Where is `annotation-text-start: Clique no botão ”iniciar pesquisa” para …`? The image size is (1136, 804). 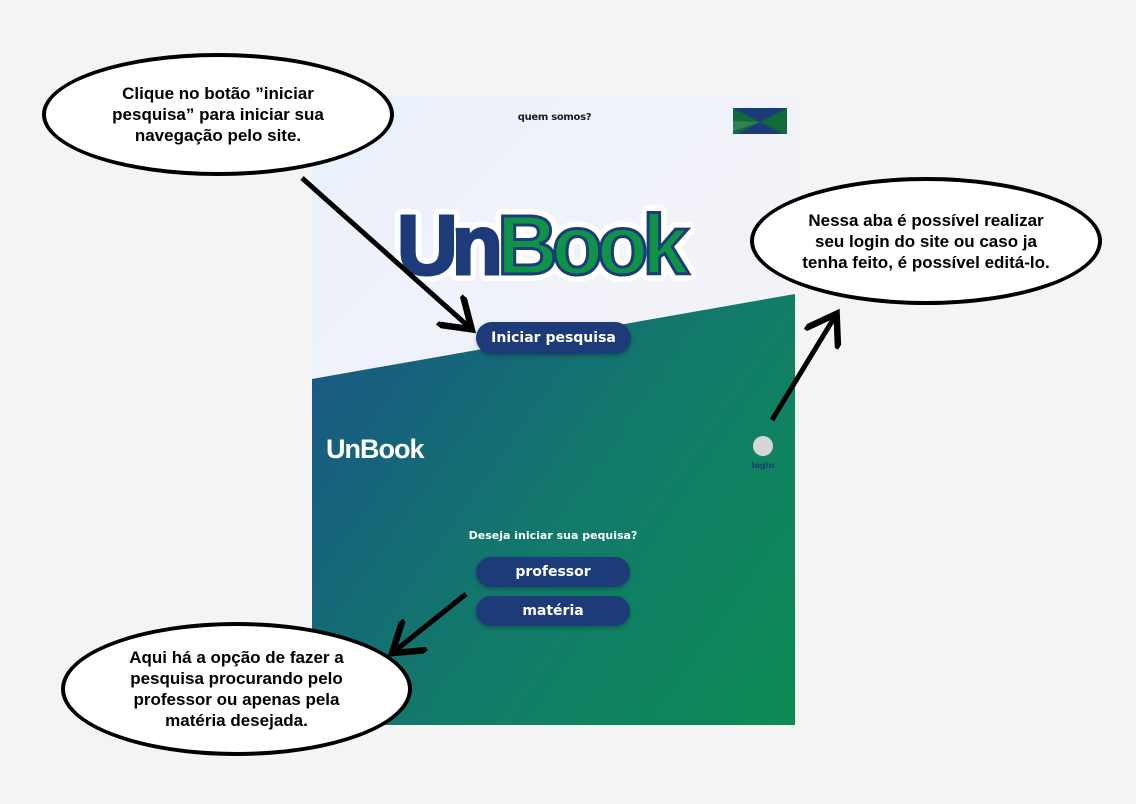
annotation-text-start: Clique no botão ”iniciar pesquisa” para … is located at coordinates (218, 114).